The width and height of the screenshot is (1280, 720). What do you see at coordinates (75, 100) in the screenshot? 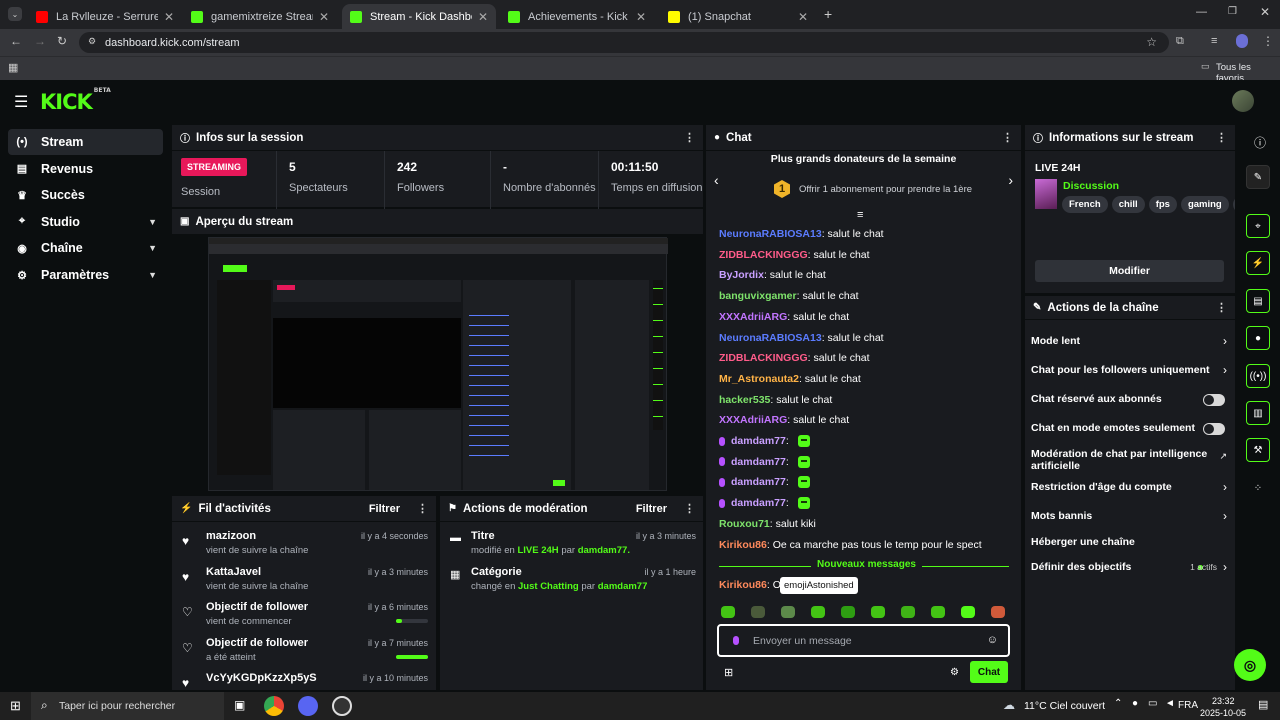
I see `kick-logo: KICK BETA` at bounding box center [75, 100].